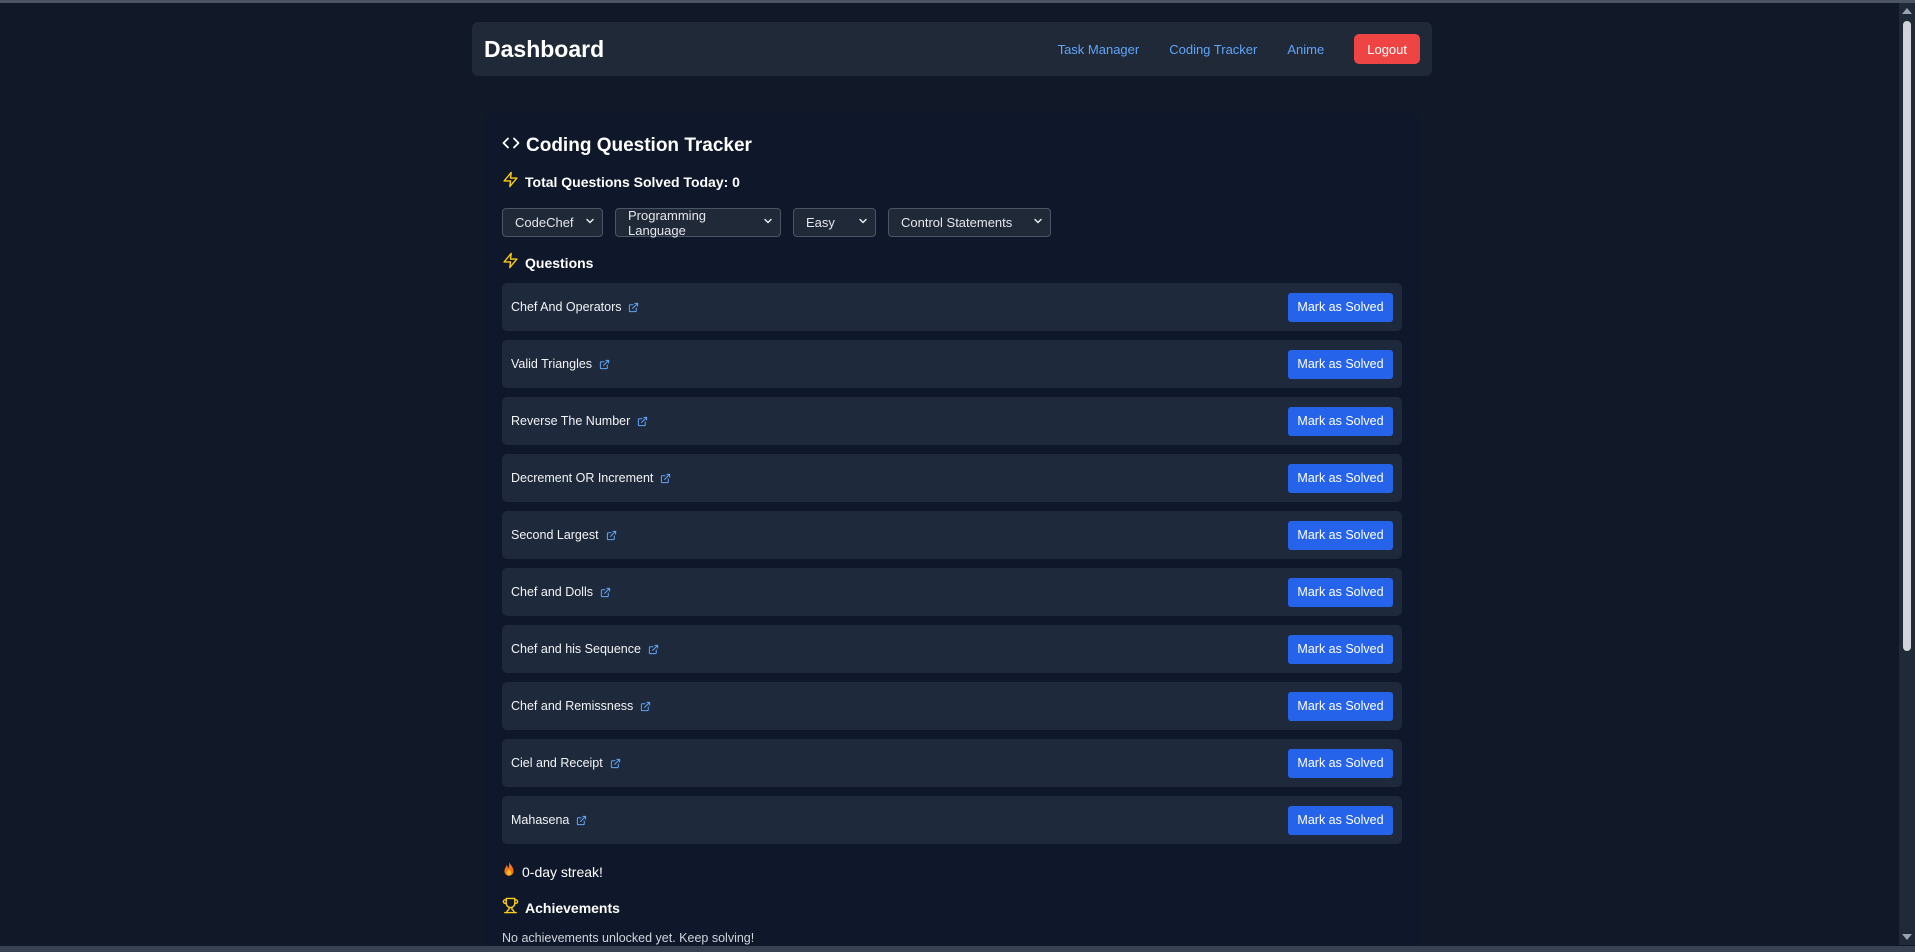  I want to click on list-item: Mahasena Mark as Solved, so click(952, 820).